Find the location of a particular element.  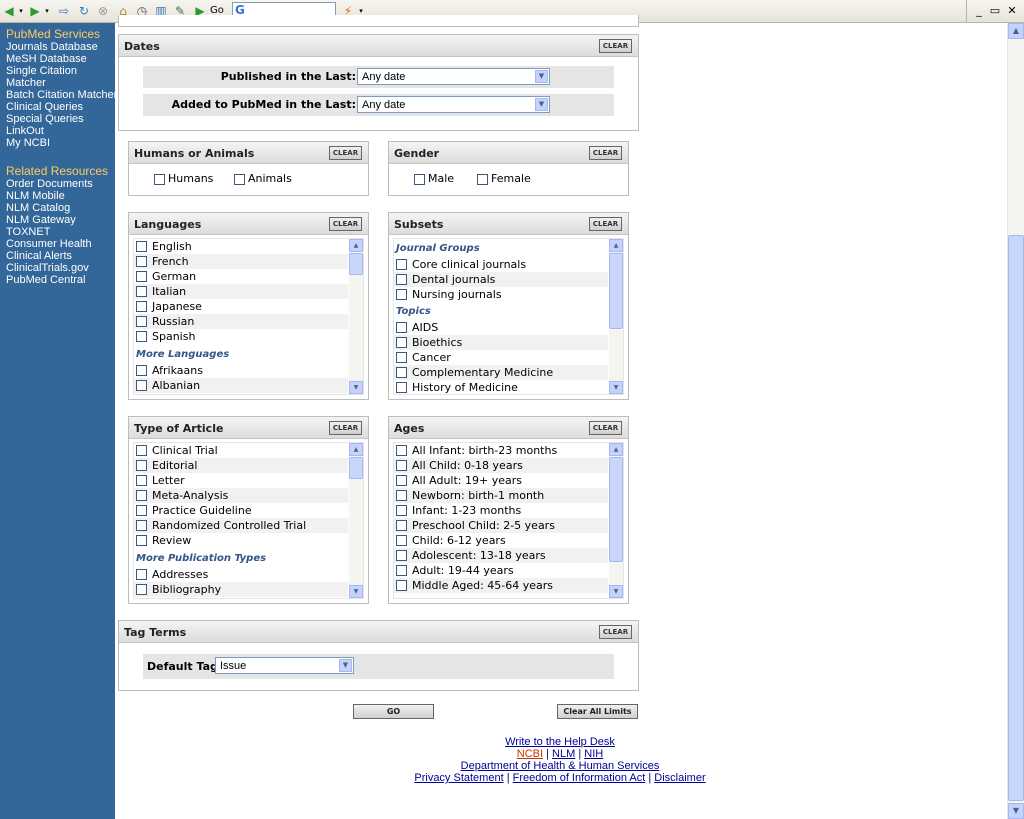

sidebar-link: Matcher is located at coordinates (26, 83).